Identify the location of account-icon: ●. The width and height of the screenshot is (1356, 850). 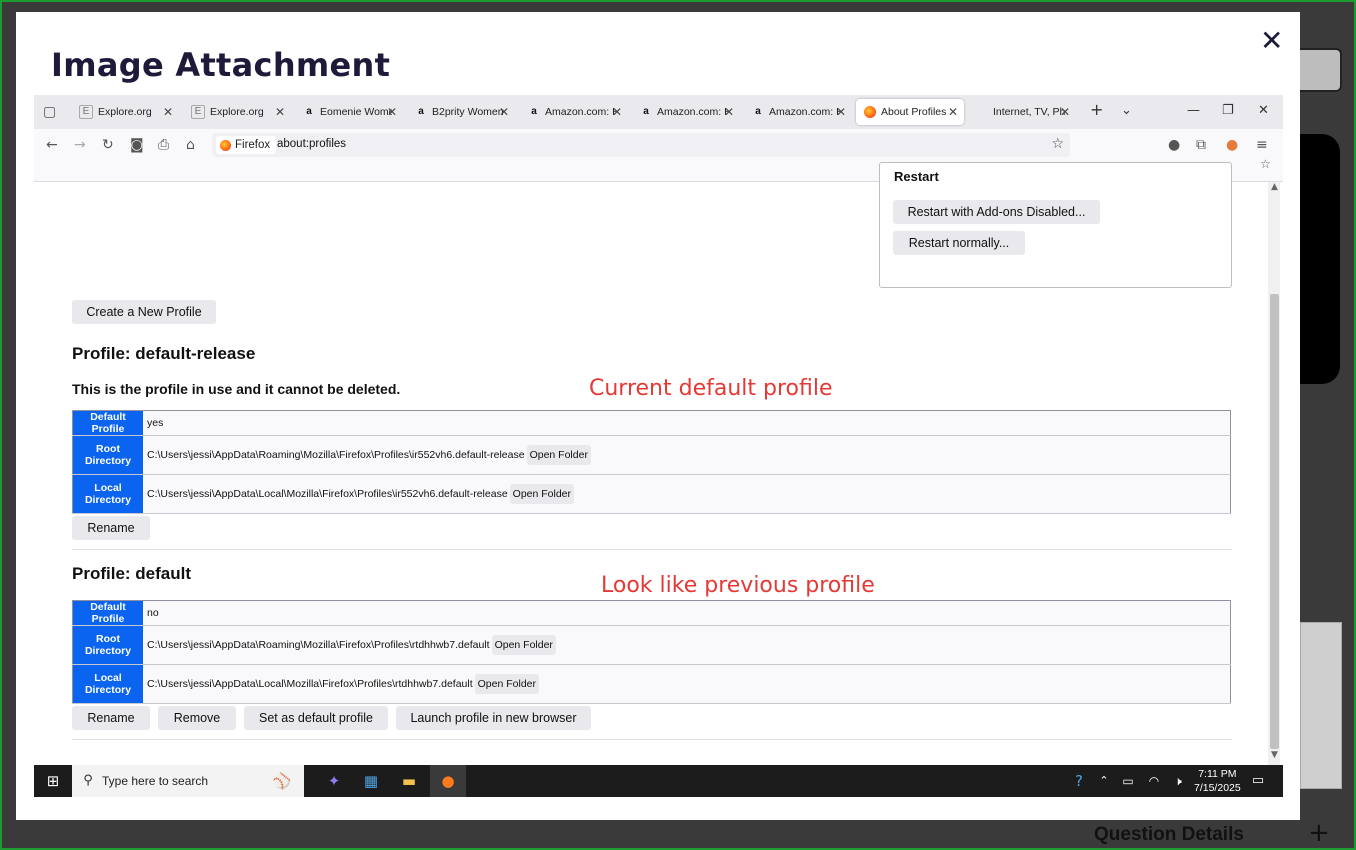
(1174, 145).